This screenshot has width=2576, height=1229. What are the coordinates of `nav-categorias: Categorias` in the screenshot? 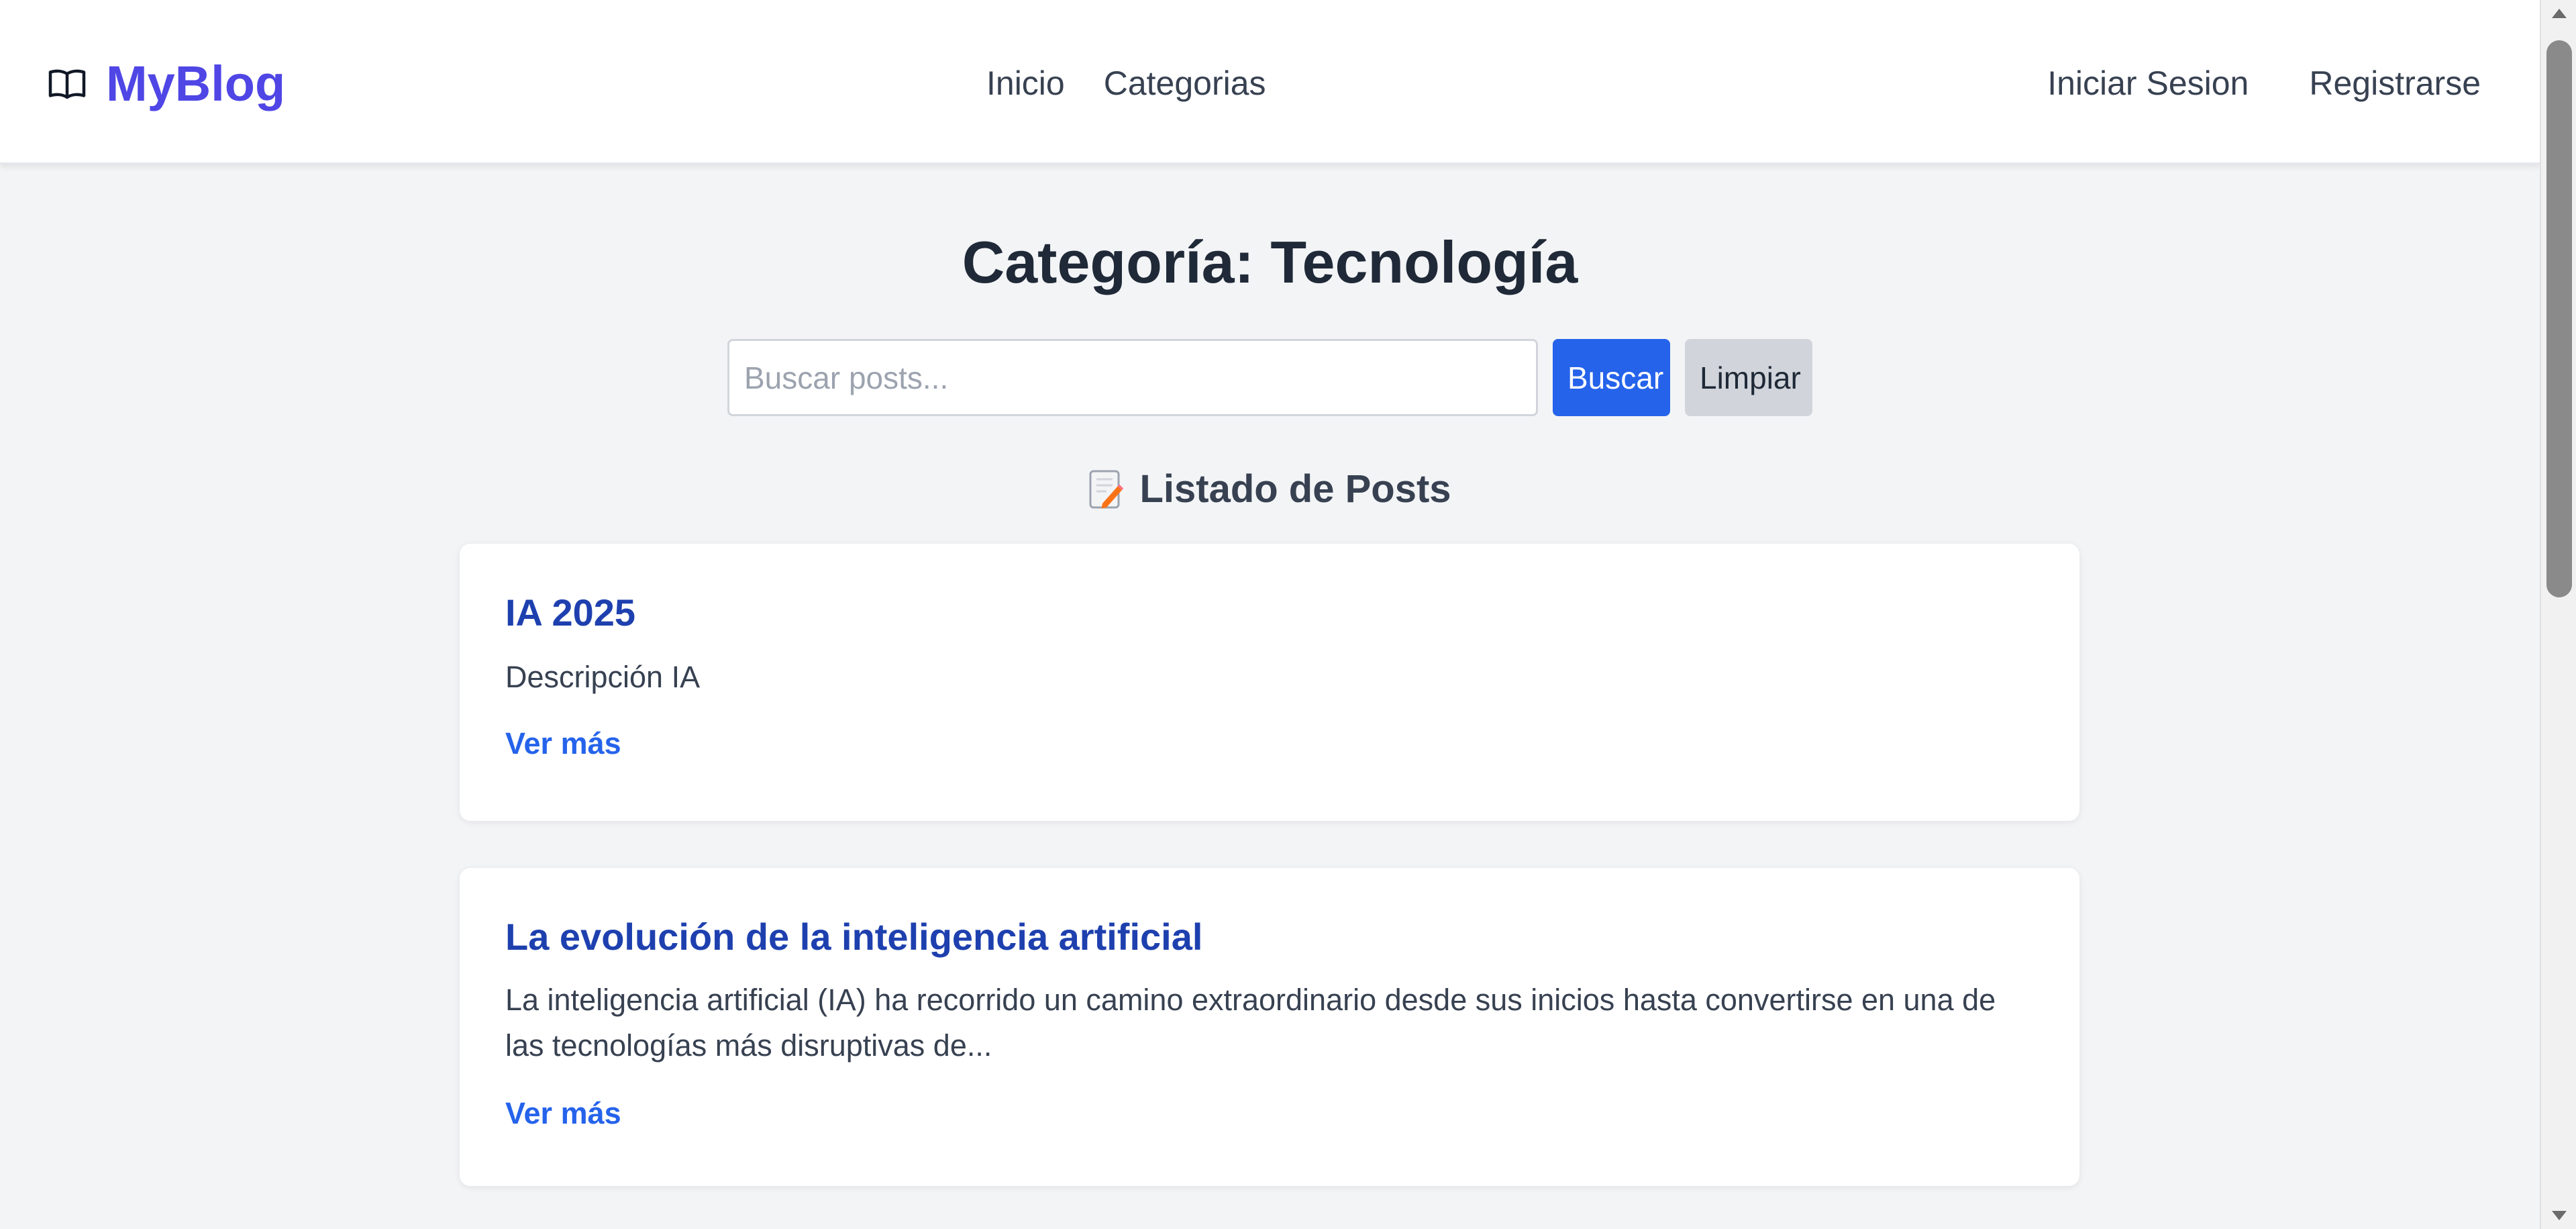 It's located at (1185, 83).